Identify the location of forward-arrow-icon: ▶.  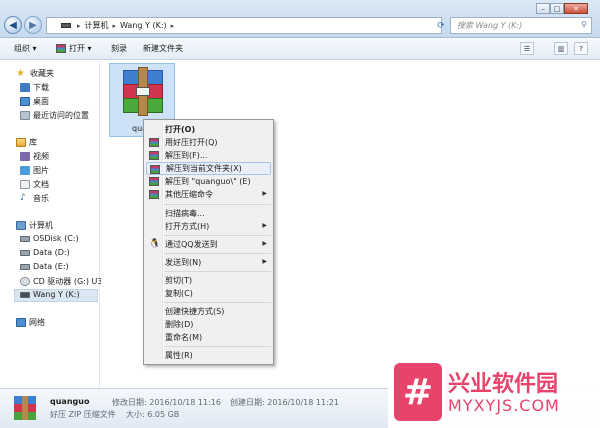
(33, 25).